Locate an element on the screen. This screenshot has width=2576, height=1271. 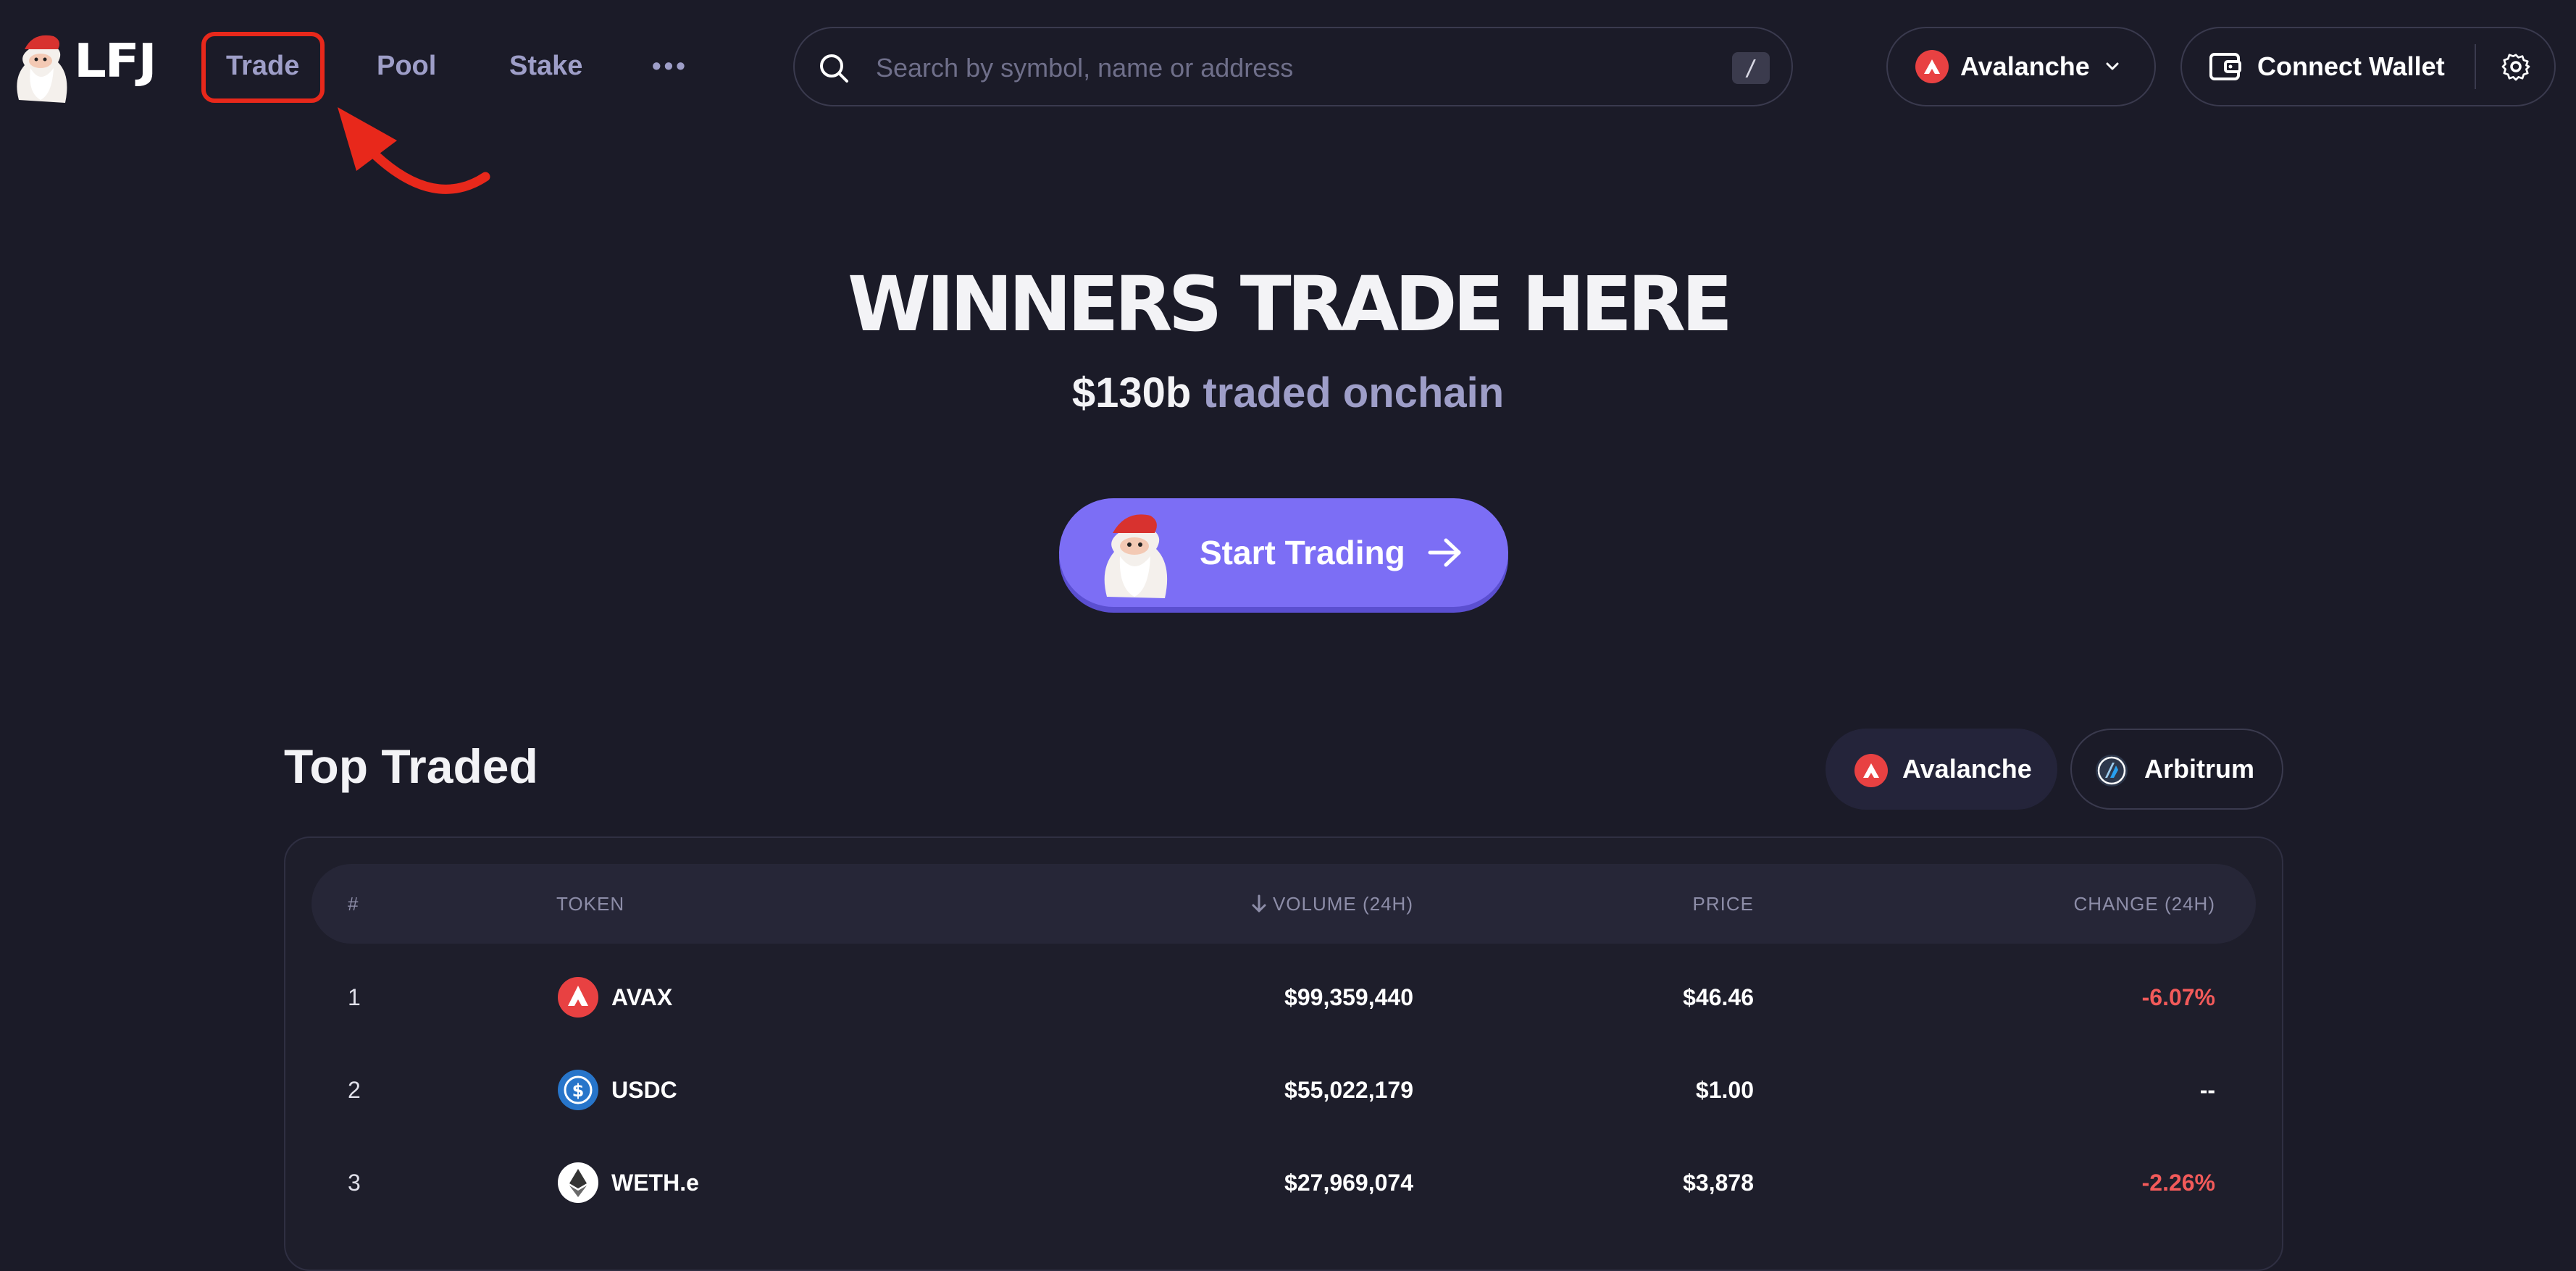
arbitrum-icon is located at coordinates (2112, 771).